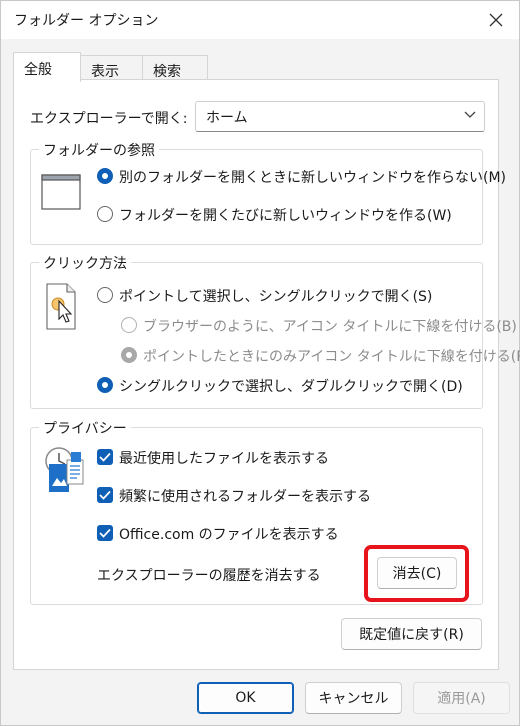 Image resolution: width=520 pixels, height=726 pixels. I want to click on radio-underline-always, so click(129, 325).